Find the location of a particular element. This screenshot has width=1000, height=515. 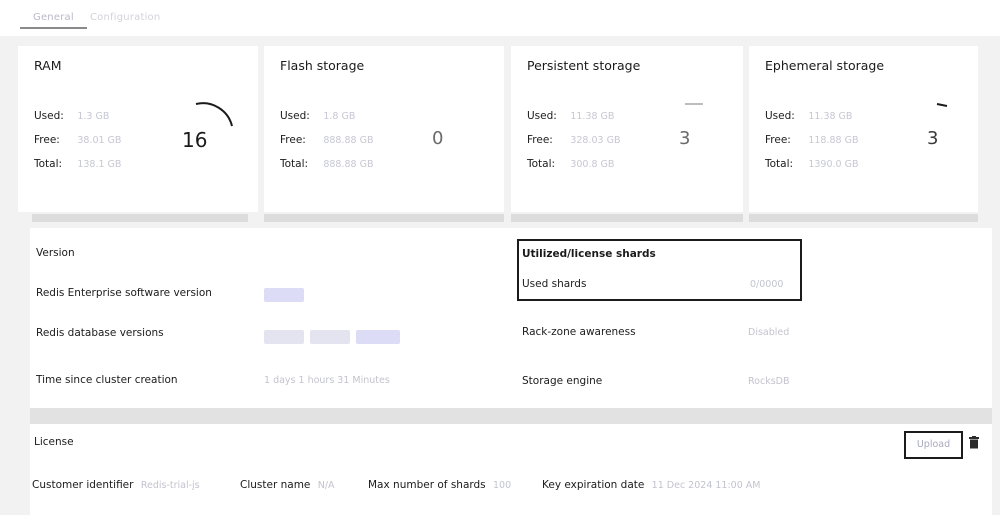

total-value: 888.88 GB is located at coordinates (348, 164).